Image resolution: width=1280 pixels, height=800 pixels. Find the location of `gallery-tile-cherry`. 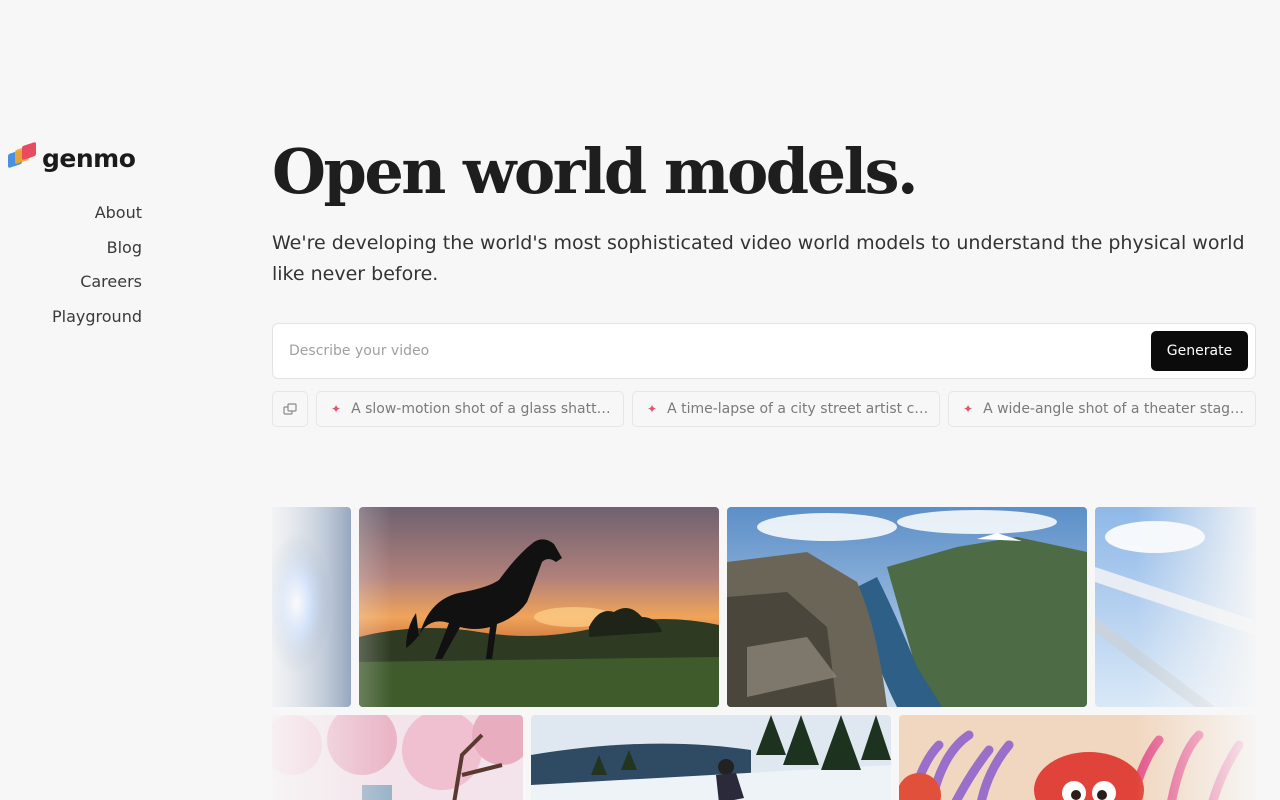

gallery-tile-cherry is located at coordinates (397, 757).